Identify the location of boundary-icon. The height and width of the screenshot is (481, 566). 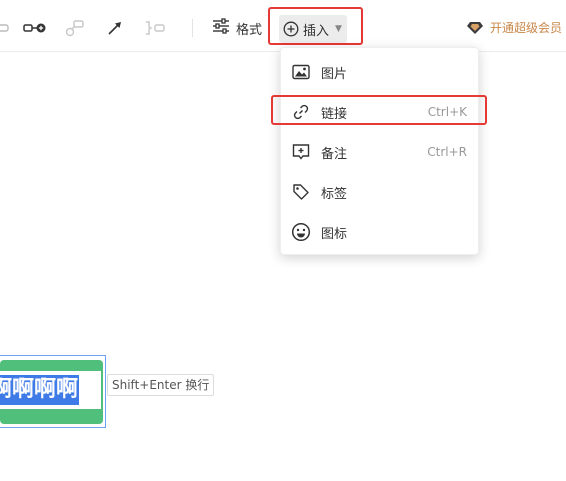
(155, 28).